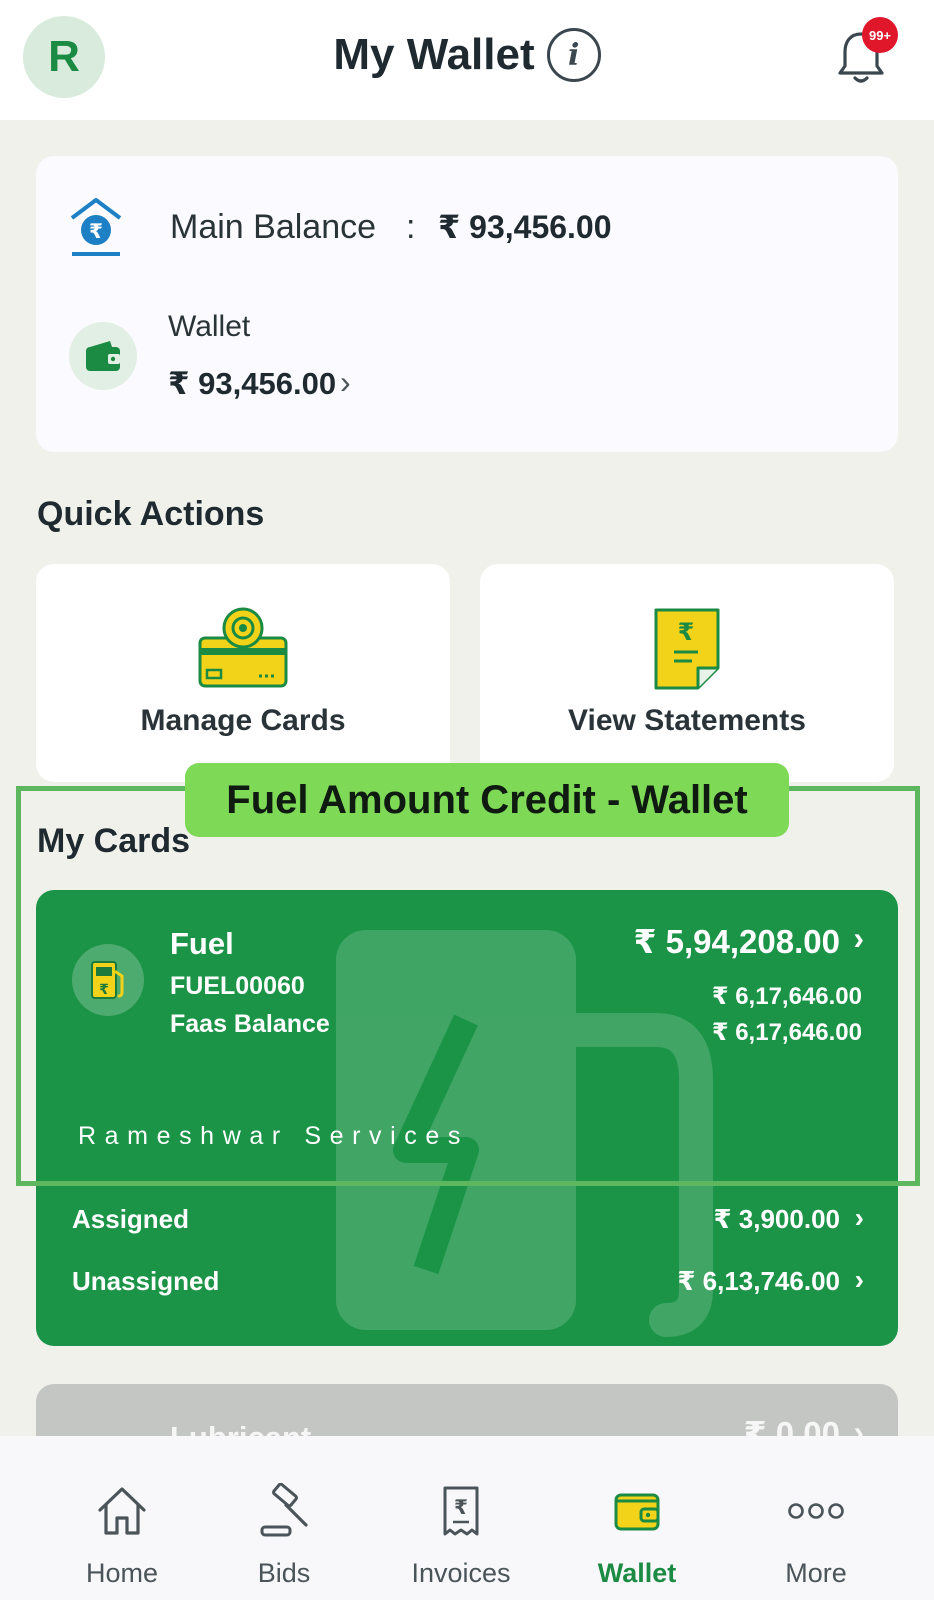 The height and width of the screenshot is (1600, 934). I want to click on bottom-nav: Home Bids ₹ Invoices Wallet More, so click(467, 1518).